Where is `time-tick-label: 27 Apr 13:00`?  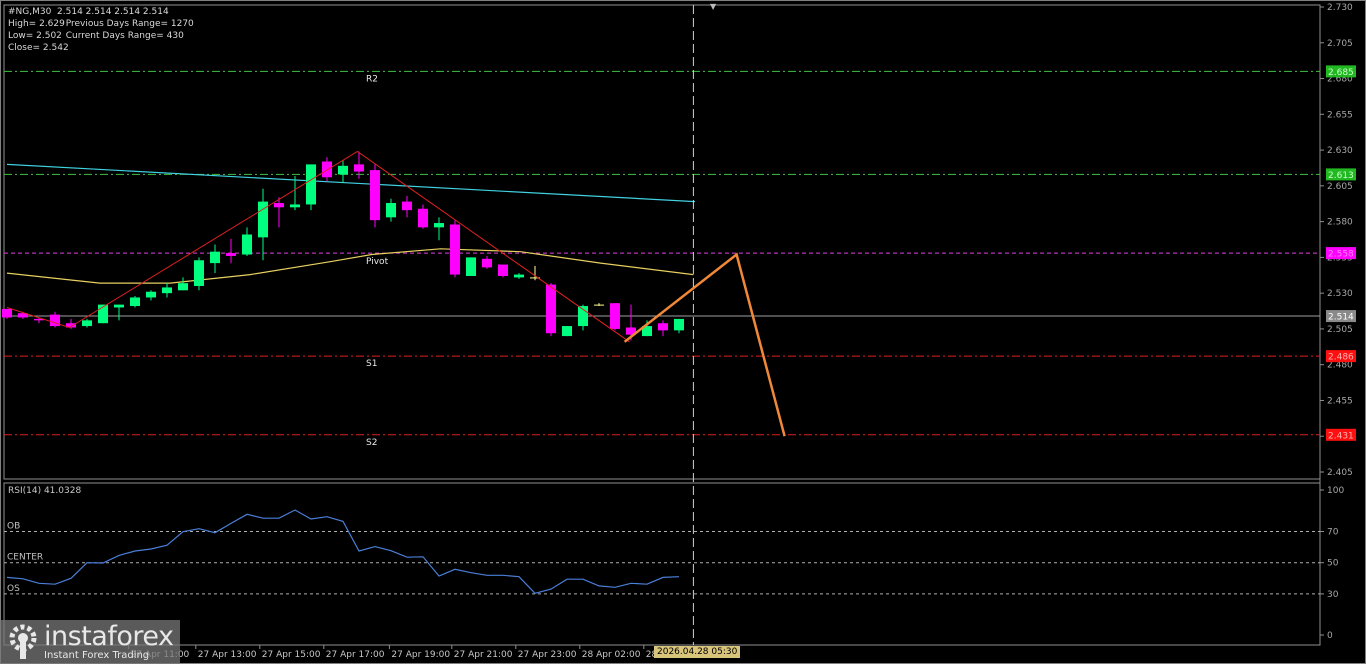 time-tick-label: 27 Apr 13:00 is located at coordinates (227, 655).